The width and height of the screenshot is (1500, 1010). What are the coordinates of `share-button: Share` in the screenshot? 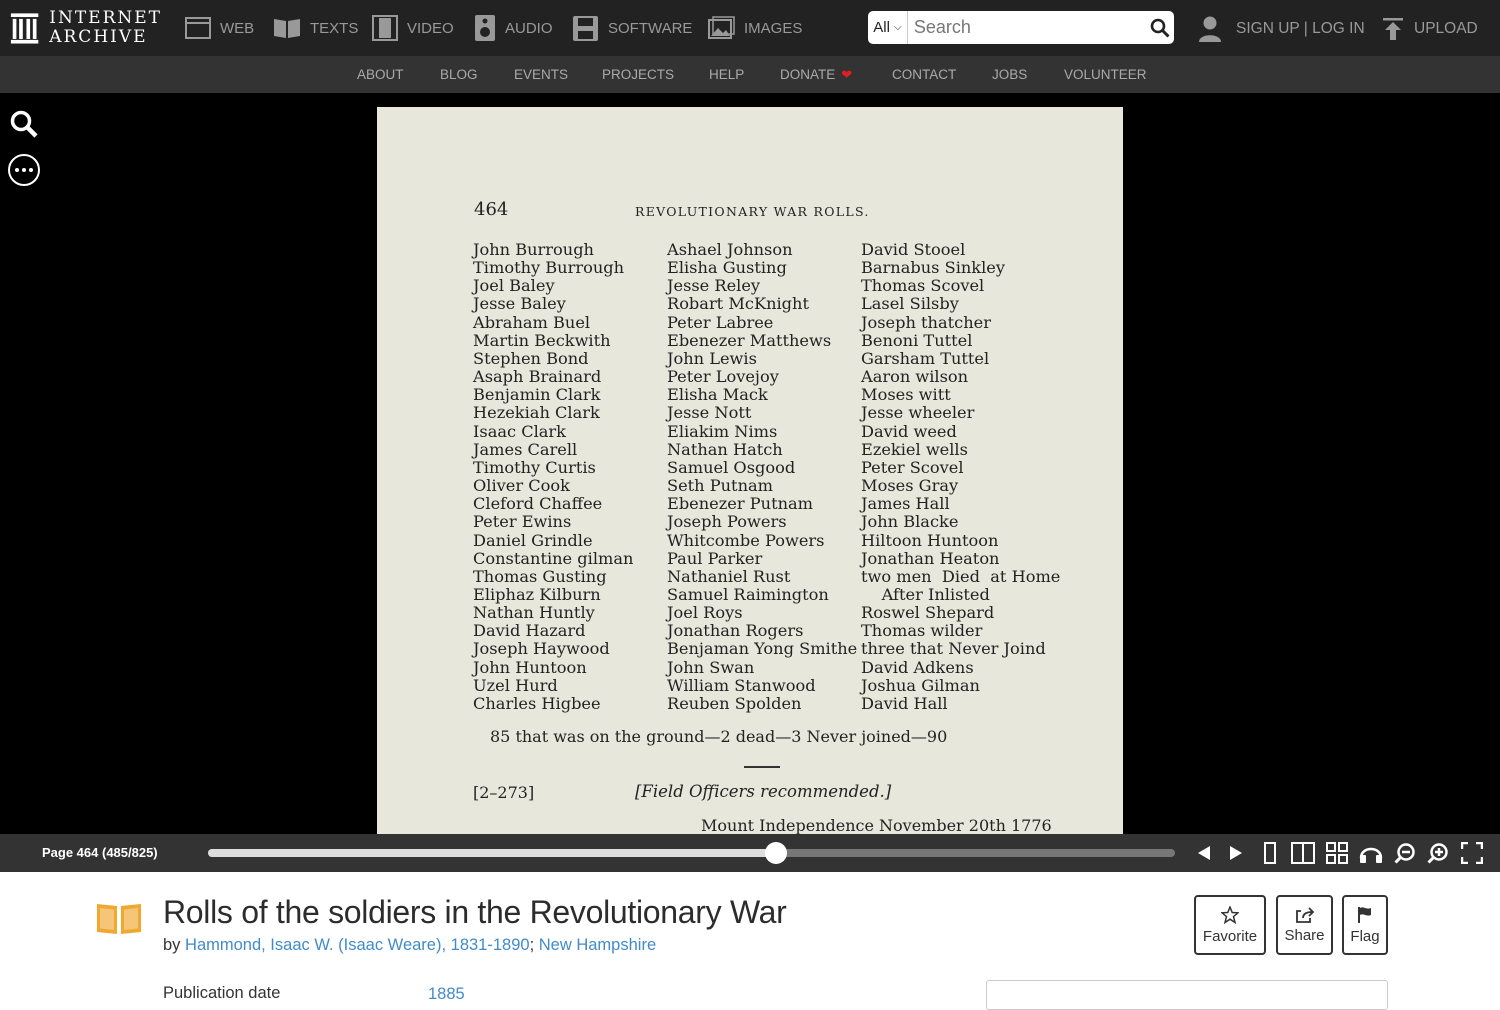 It's located at (1304, 925).